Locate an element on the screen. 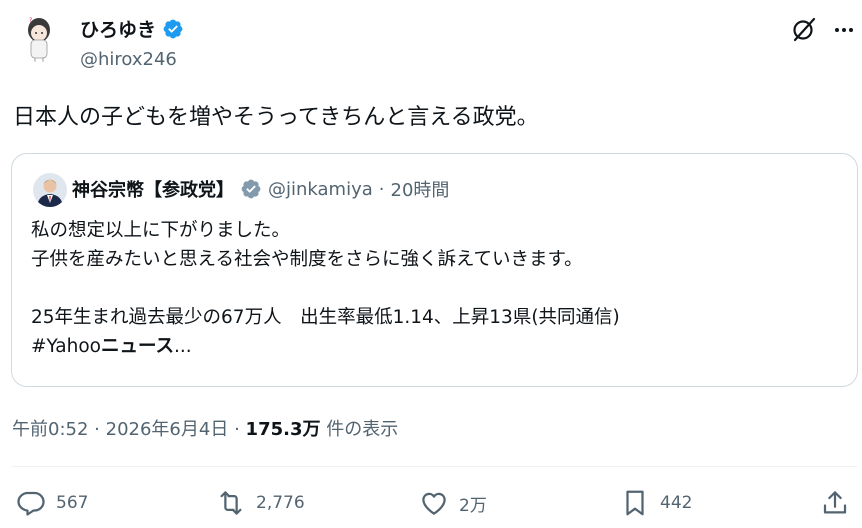 The width and height of the screenshot is (862, 528). repost-button: 2,776 is located at coordinates (260, 503).